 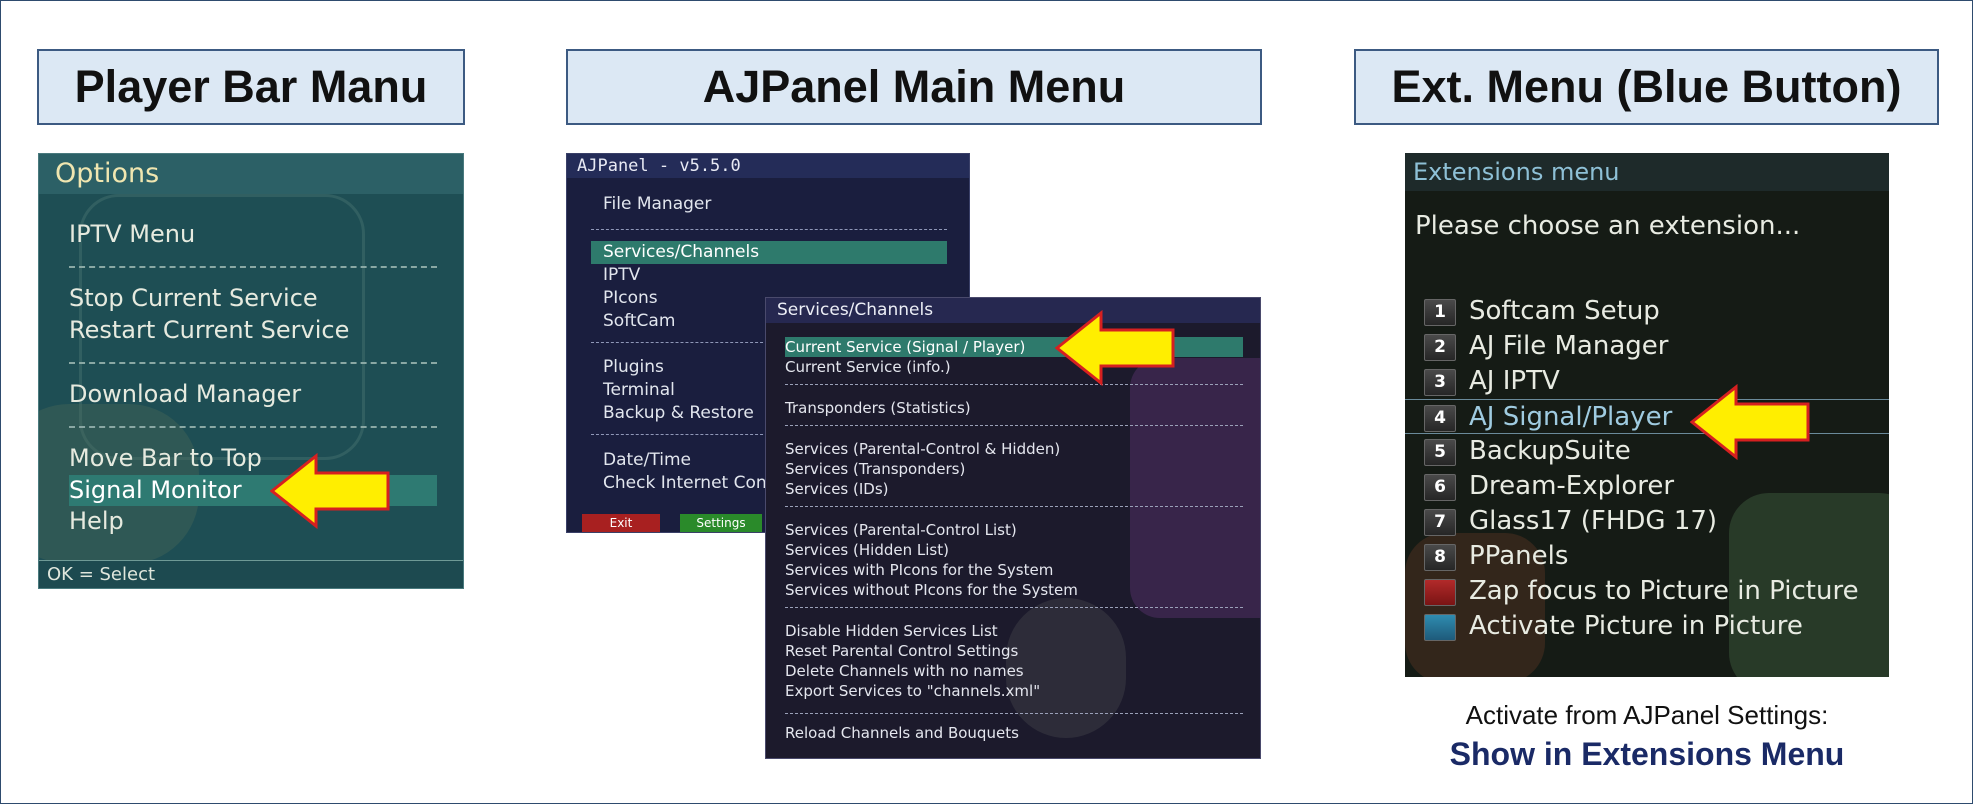 I want to click on exit-button: Exit, so click(x=621, y=523).